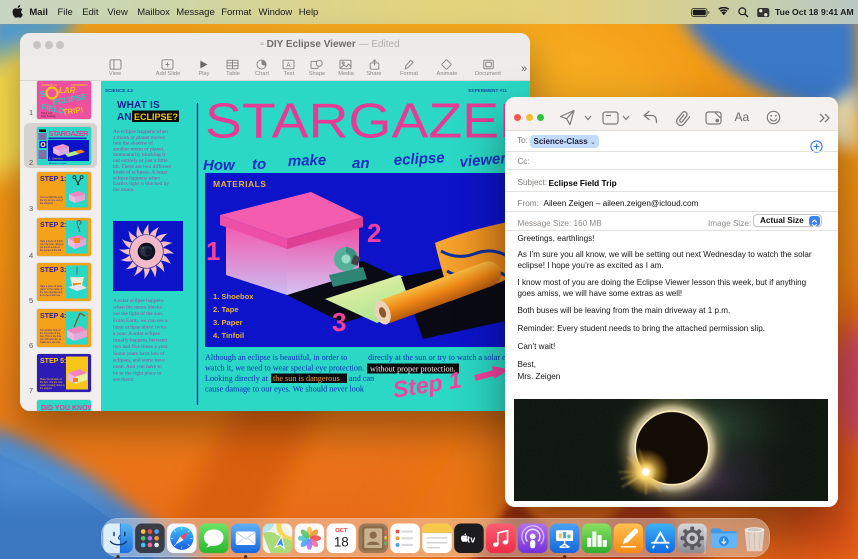 This screenshot has height=559, width=858. Describe the element at coordinates (341, 541) in the screenshot. I see `svg-text: 18` at that location.